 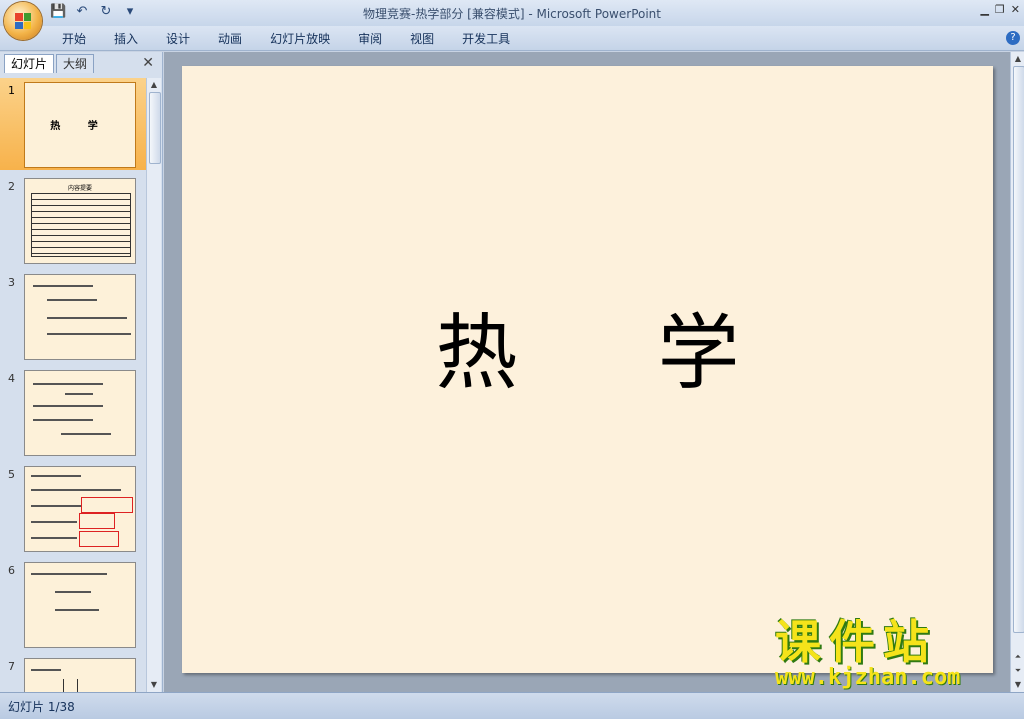 What do you see at coordinates (370, 39) in the screenshot?
I see `tab-review: 审阅` at bounding box center [370, 39].